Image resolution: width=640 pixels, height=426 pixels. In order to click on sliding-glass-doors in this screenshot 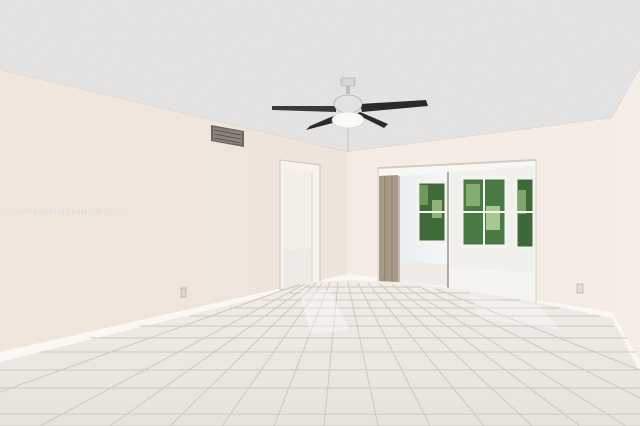, I will do `click(457, 231)`.